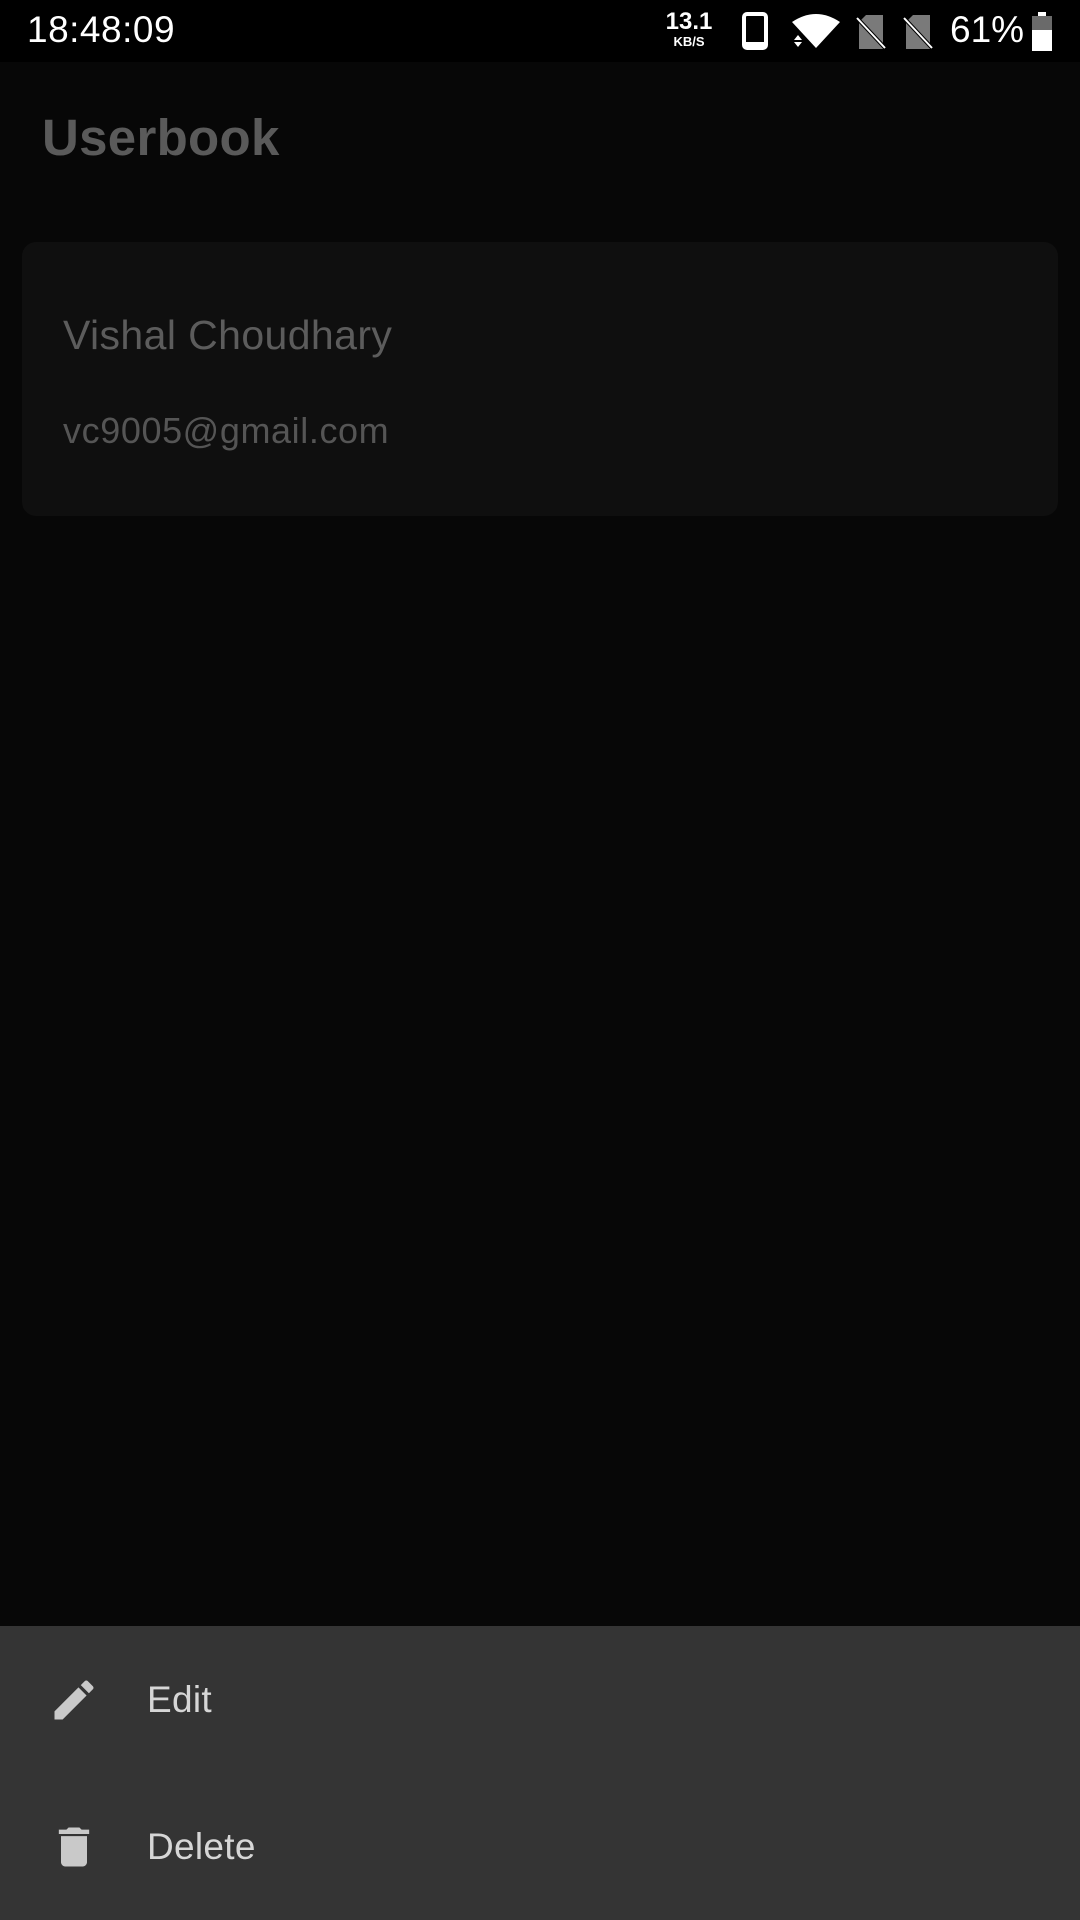 The height and width of the screenshot is (1920, 1080). Describe the element at coordinates (987, 29) in the screenshot. I see `battery-percent: 61%` at that location.